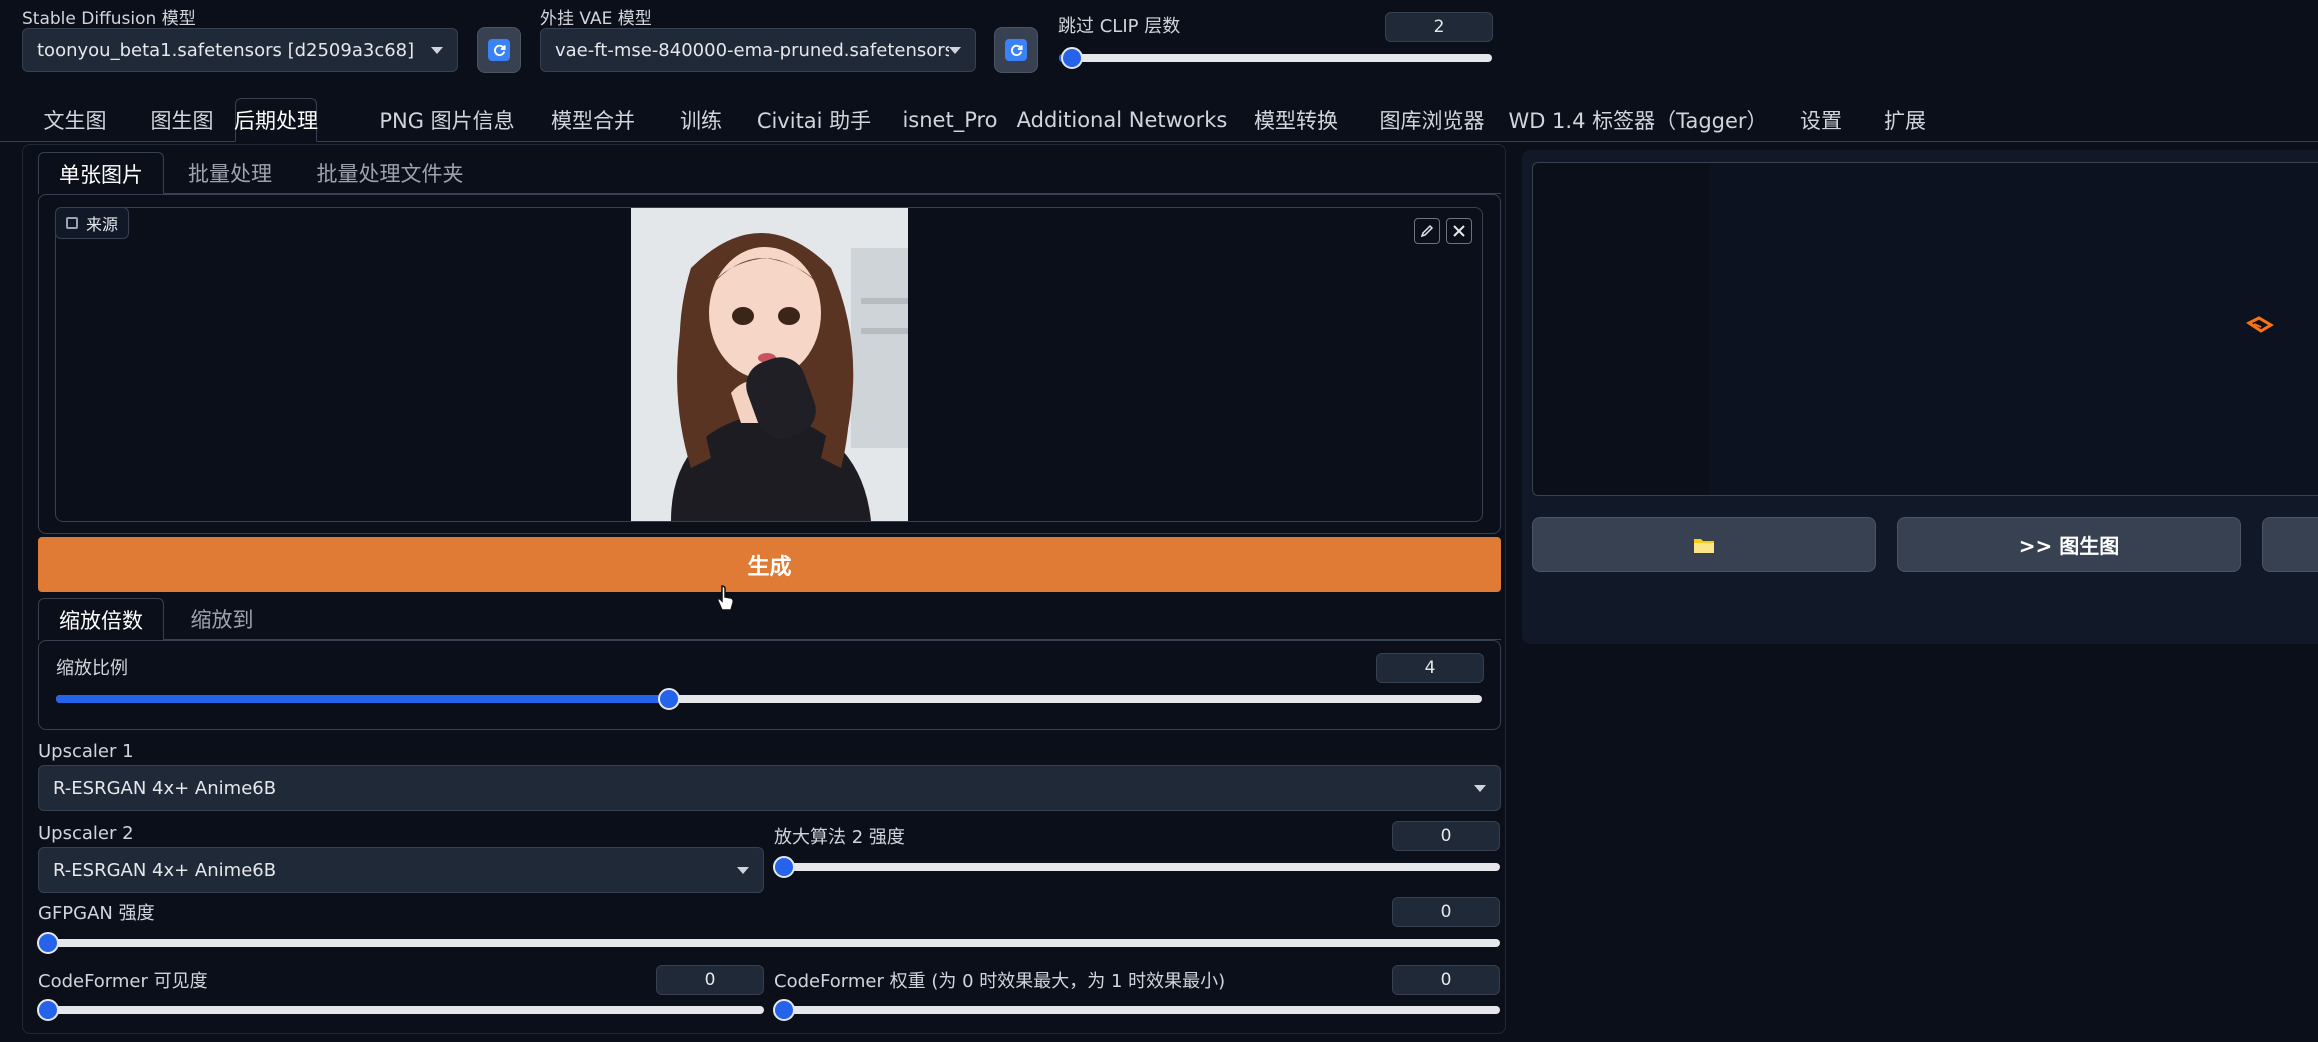 The image size is (2318, 1042). What do you see at coordinates (2290, 544) in the screenshot?
I see `send-to-inpaint-button` at bounding box center [2290, 544].